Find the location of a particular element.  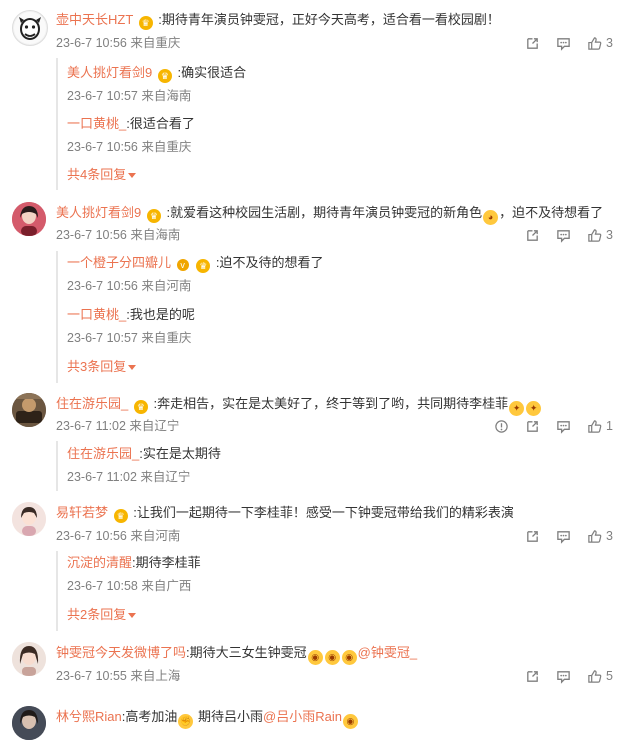

reply-text: :确实很适合 is located at coordinates (212, 72).